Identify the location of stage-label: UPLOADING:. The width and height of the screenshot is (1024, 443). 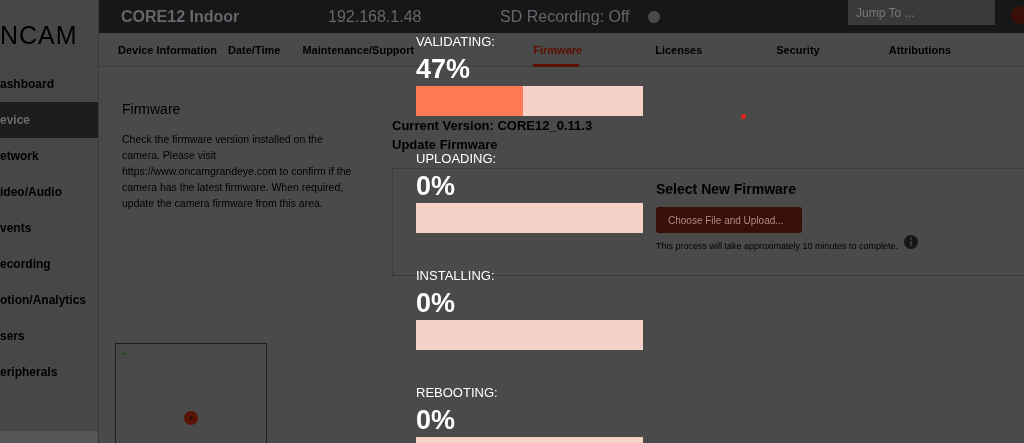
(456, 159).